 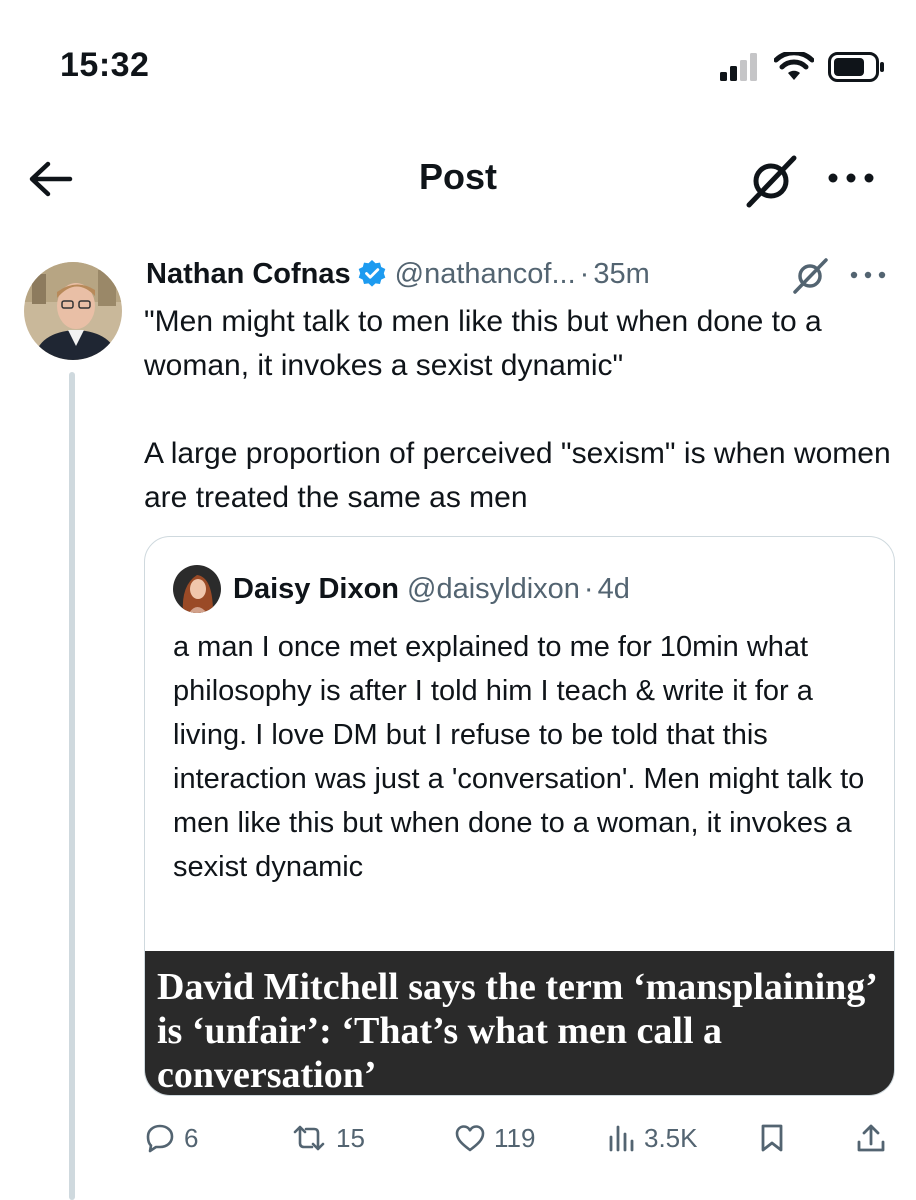 What do you see at coordinates (621, 1138) in the screenshot?
I see `views-icon` at bounding box center [621, 1138].